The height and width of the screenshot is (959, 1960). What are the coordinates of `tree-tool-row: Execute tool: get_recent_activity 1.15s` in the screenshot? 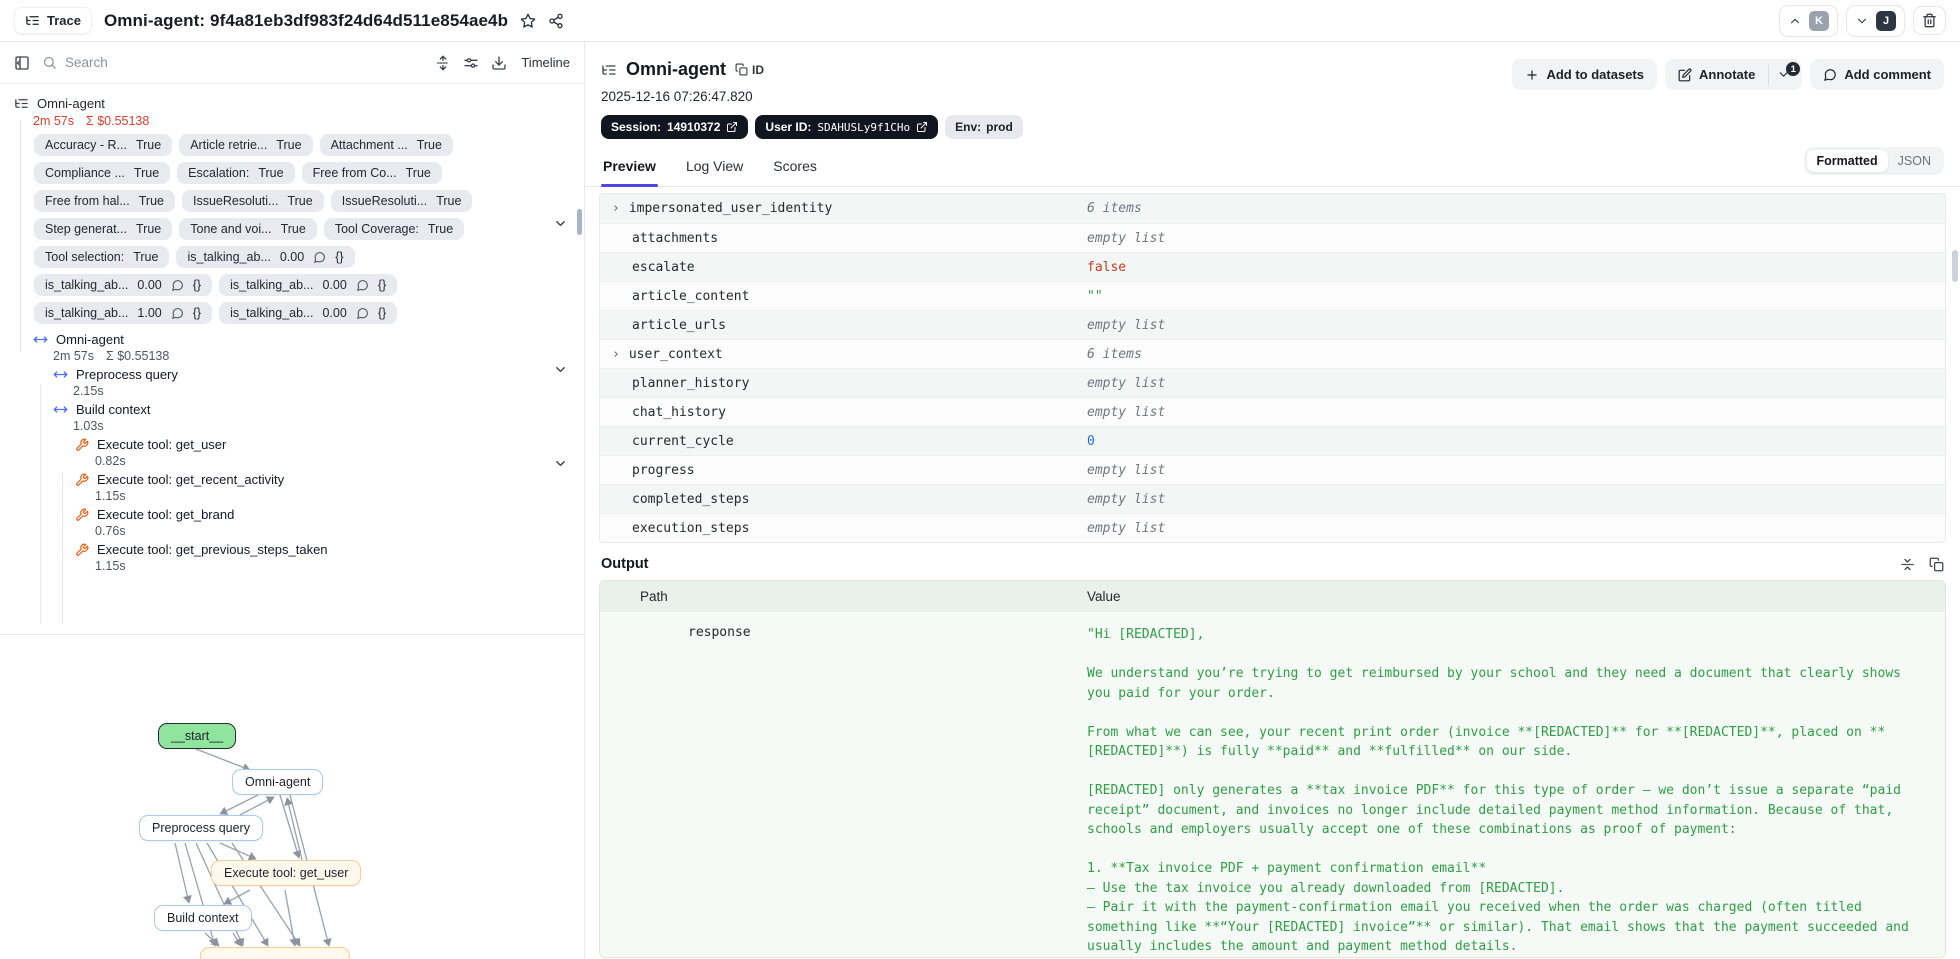 It's located at (292, 487).